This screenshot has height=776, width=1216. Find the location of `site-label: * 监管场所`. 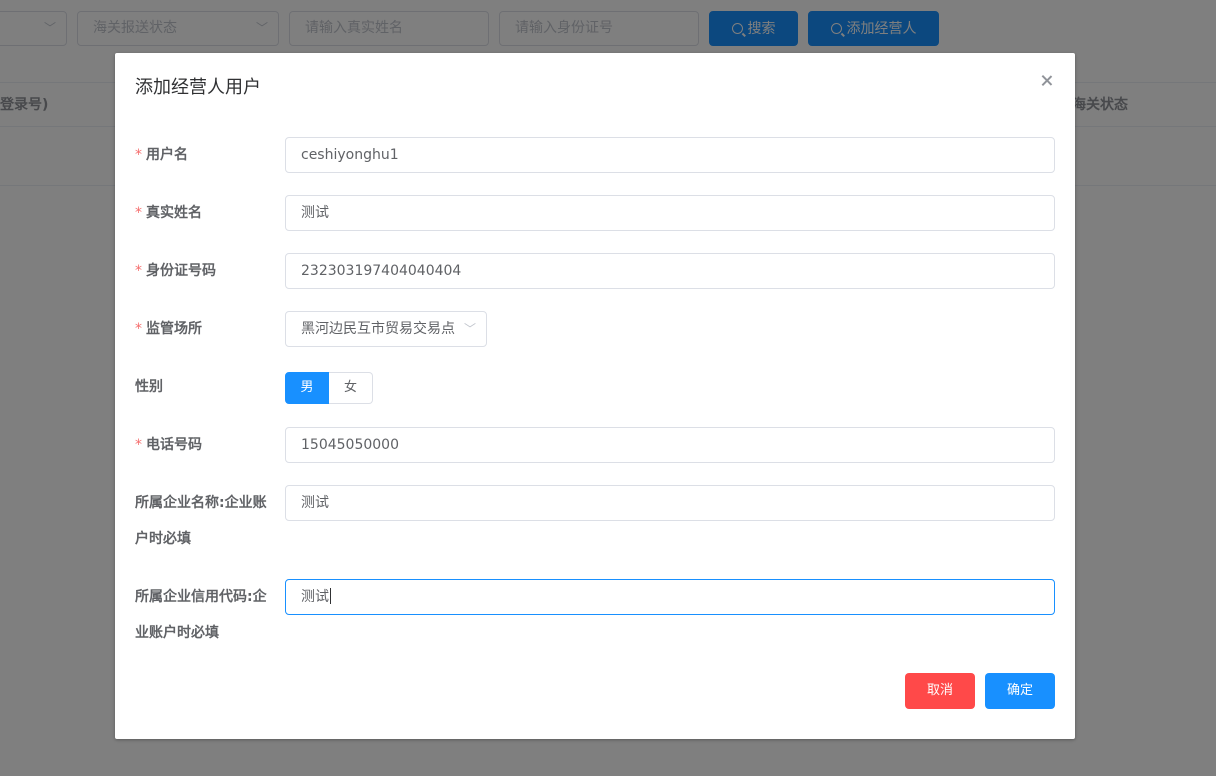

site-label: * 监管场所 is located at coordinates (168, 329).